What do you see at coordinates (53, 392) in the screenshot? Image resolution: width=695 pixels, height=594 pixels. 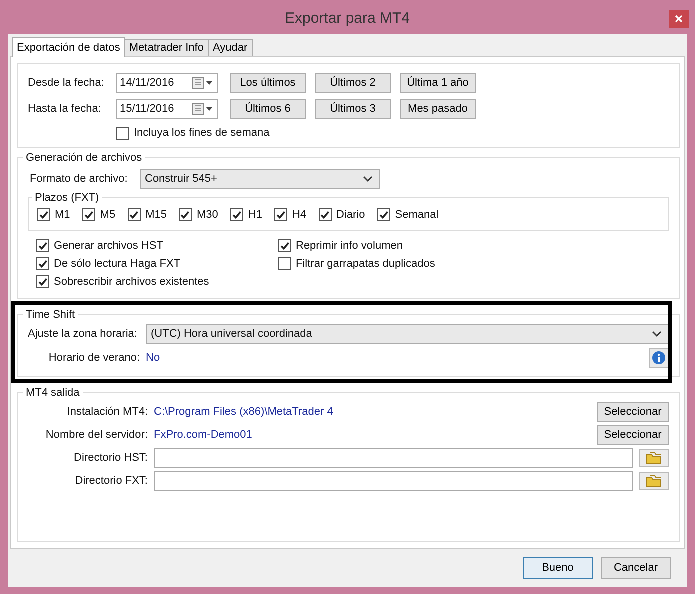 I see `group-title: MT4 salida` at bounding box center [53, 392].